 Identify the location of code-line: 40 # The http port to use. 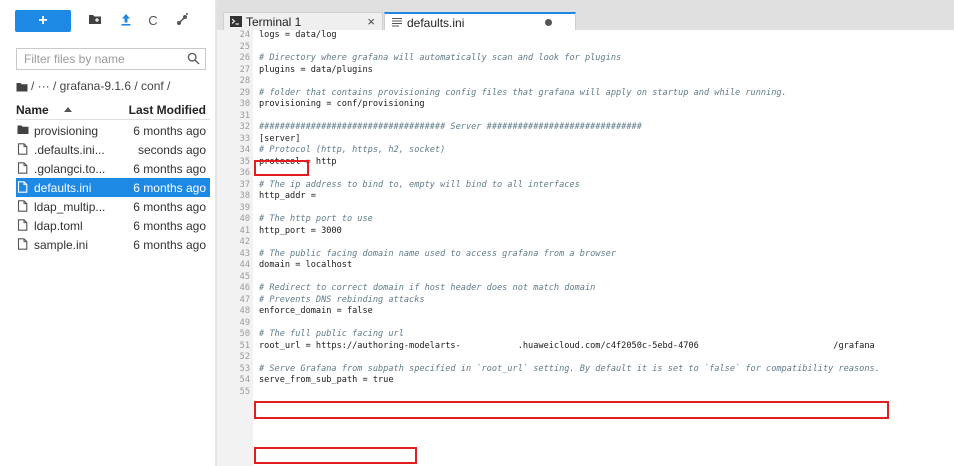
(585, 220).